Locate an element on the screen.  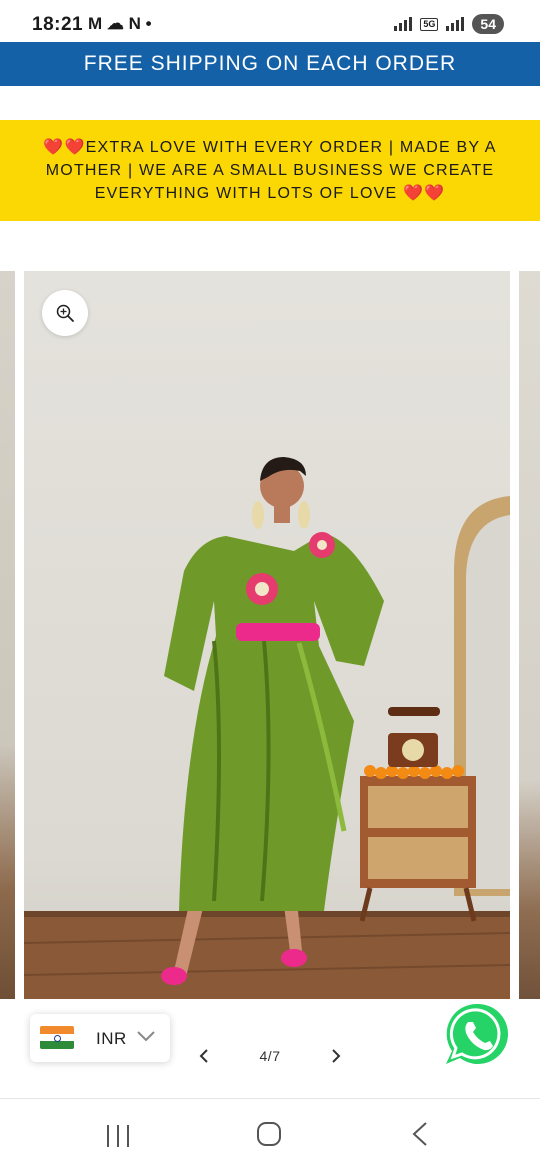
previous-image-button is located at coordinates (204, 1056).